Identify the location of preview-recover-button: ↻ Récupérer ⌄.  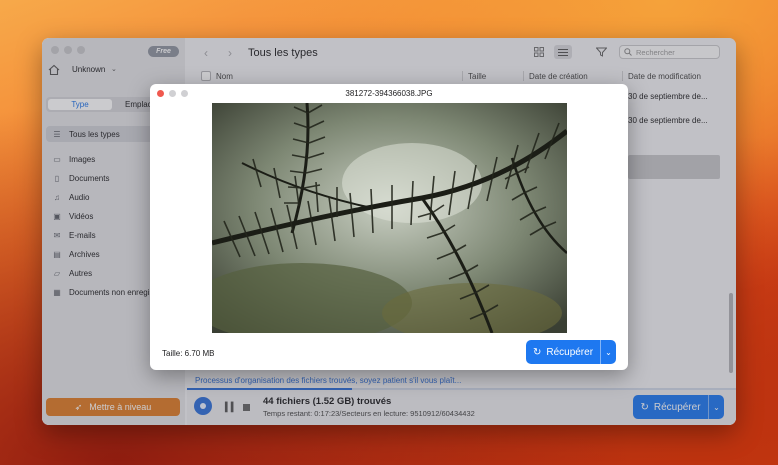
(571, 352).